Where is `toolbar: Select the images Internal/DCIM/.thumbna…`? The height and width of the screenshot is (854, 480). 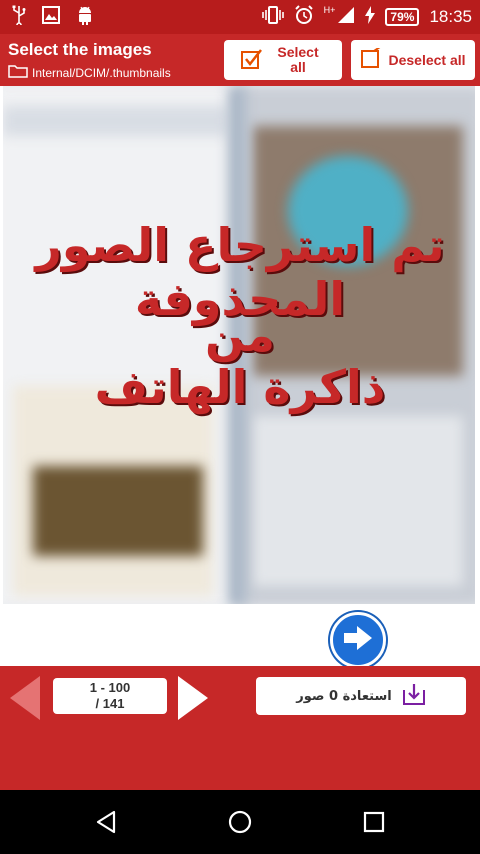
toolbar: Select the images Internal/DCIM/.thumbna… is located at coordinates (240, 60).